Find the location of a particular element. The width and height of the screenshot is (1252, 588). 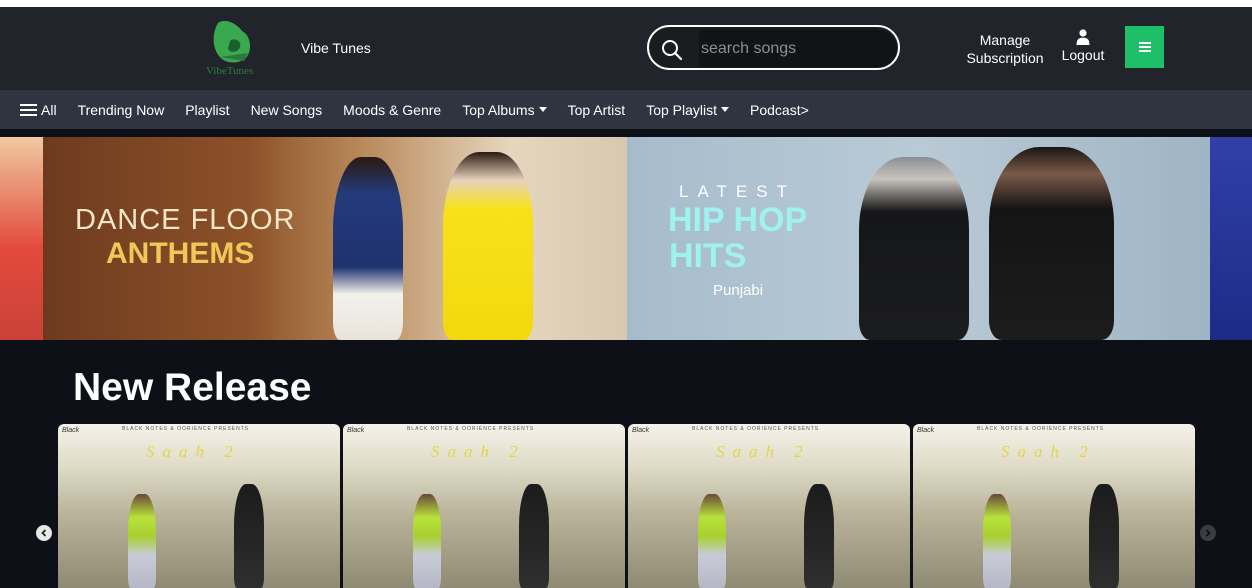

carousel-prev-button is located at coordinates (44, 533).